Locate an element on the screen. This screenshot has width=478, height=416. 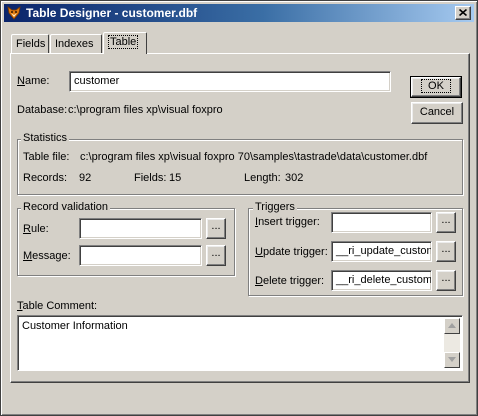
window-title: Table Designer - customer.dbf is located at coordinates (112, 13).